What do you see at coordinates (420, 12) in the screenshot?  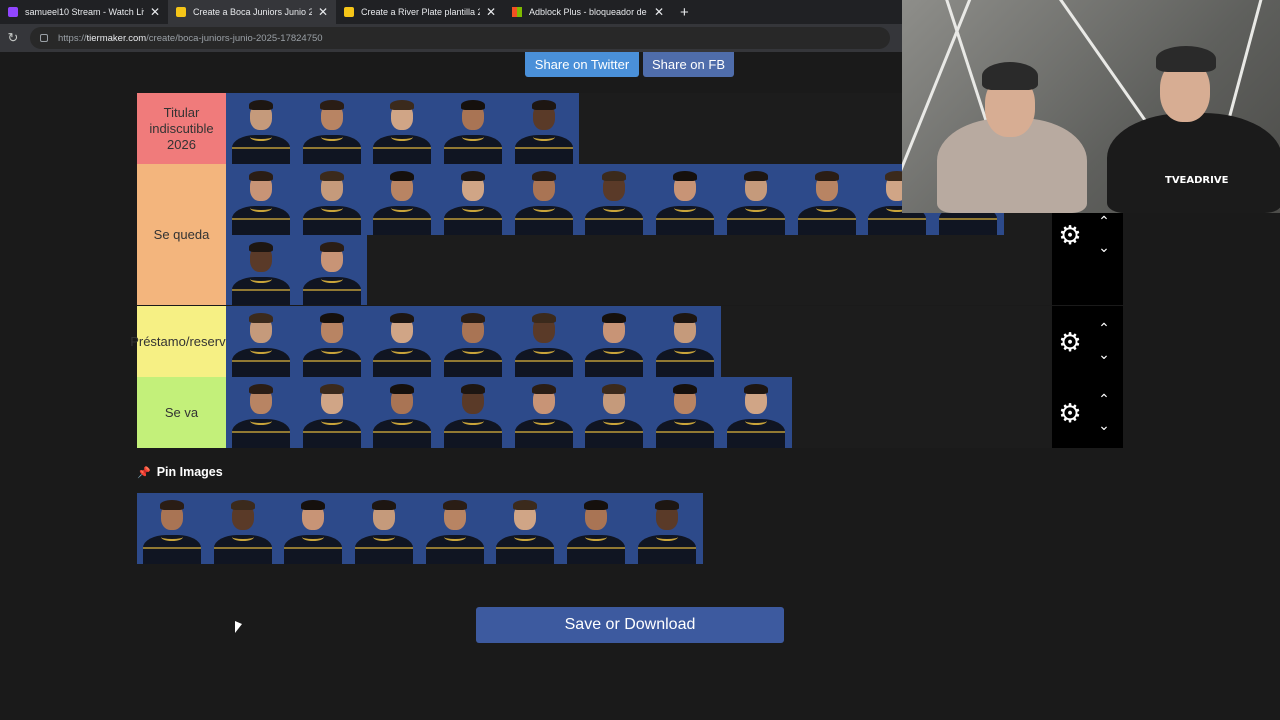 I see `browser-tab: Create a River Plate plantilla 25/2 ✕` at bounding box center [420, 12].